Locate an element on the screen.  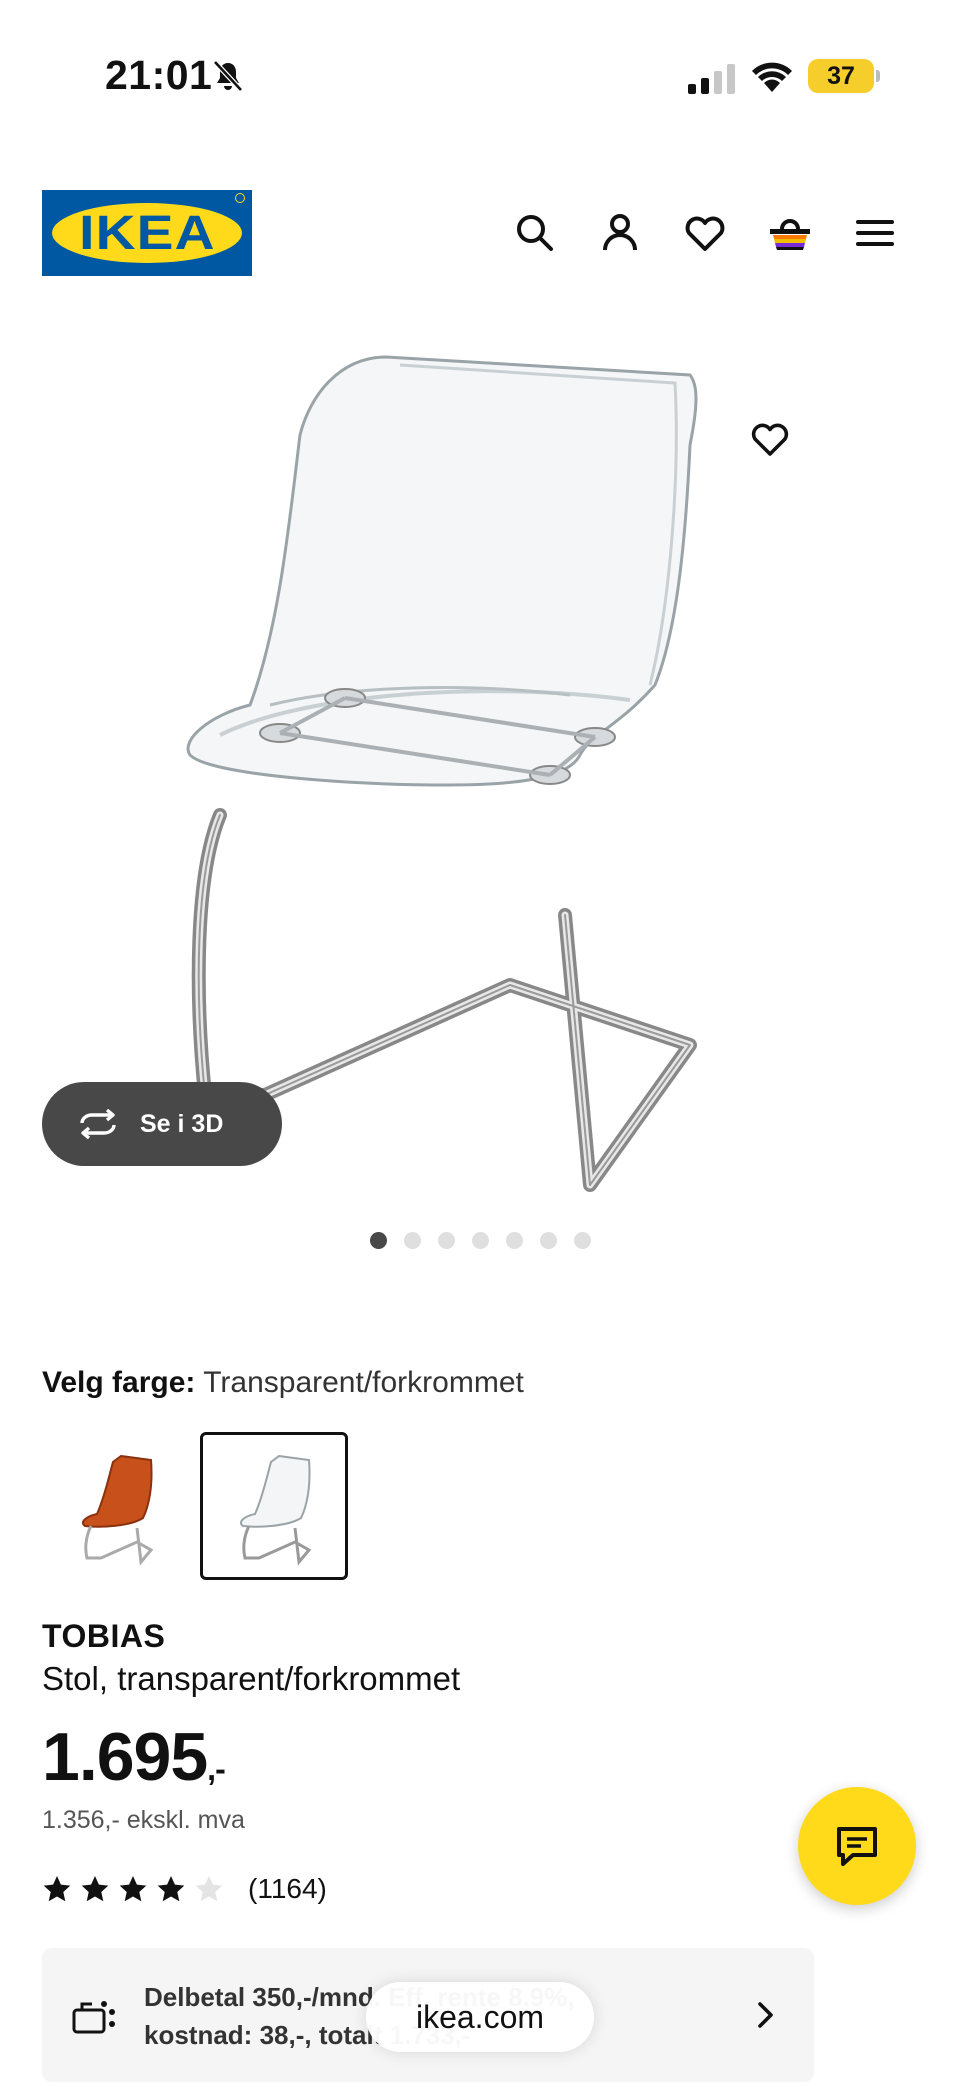
price-main: 1.695 is located at coordinates (125, 1757).